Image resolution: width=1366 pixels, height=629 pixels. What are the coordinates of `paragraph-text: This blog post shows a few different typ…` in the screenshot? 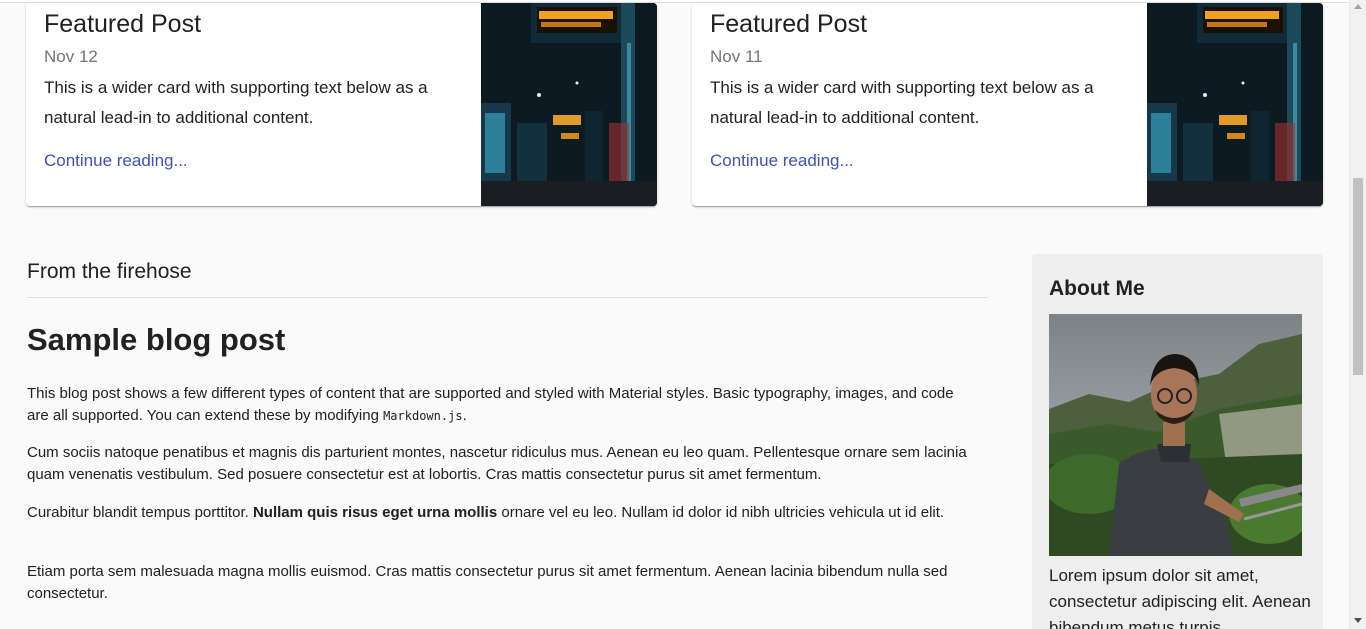 It's located at (490, 404).